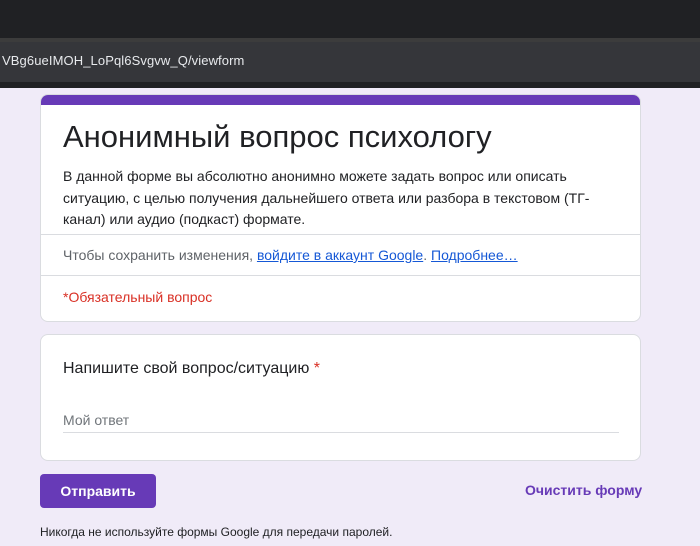 The height and width of the screenshot is (546, 700). What do you see at coordinates (350, 19) in the screenshot?
I see `browser-tab-strip` at bounding box center [350, 19].